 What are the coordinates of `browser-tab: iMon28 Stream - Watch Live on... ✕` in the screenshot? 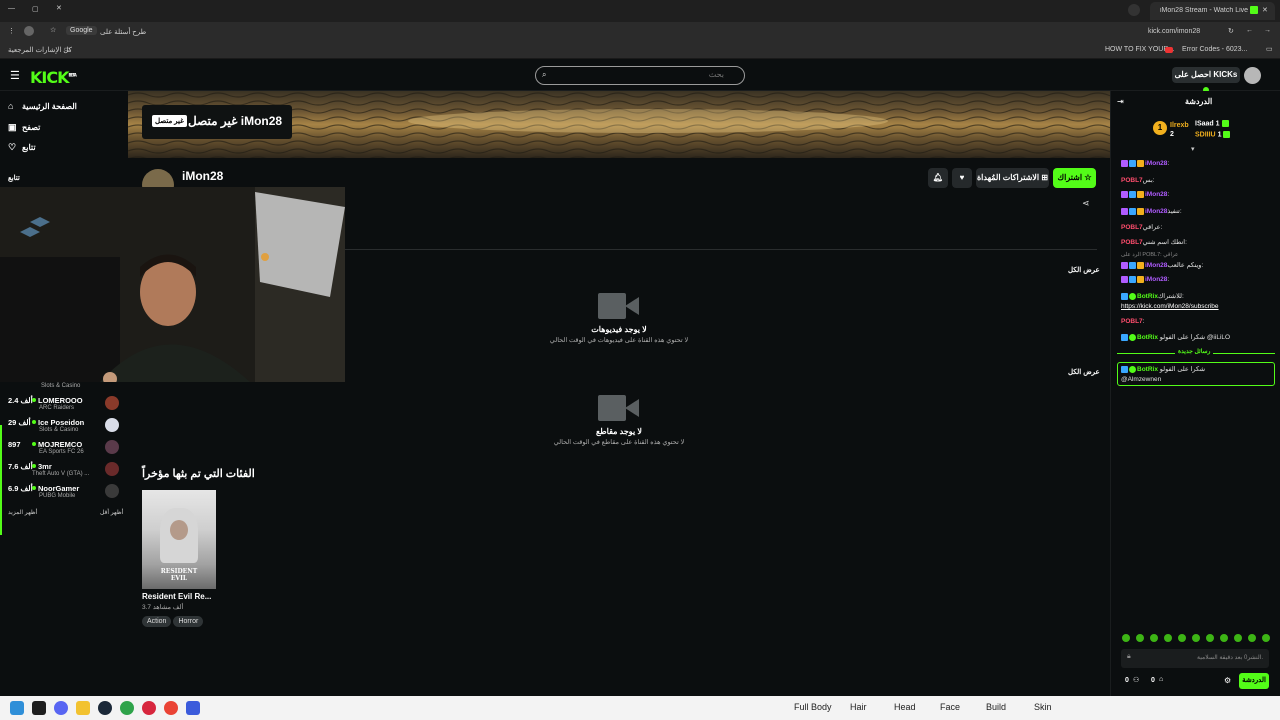 It's located at (1212, 11).